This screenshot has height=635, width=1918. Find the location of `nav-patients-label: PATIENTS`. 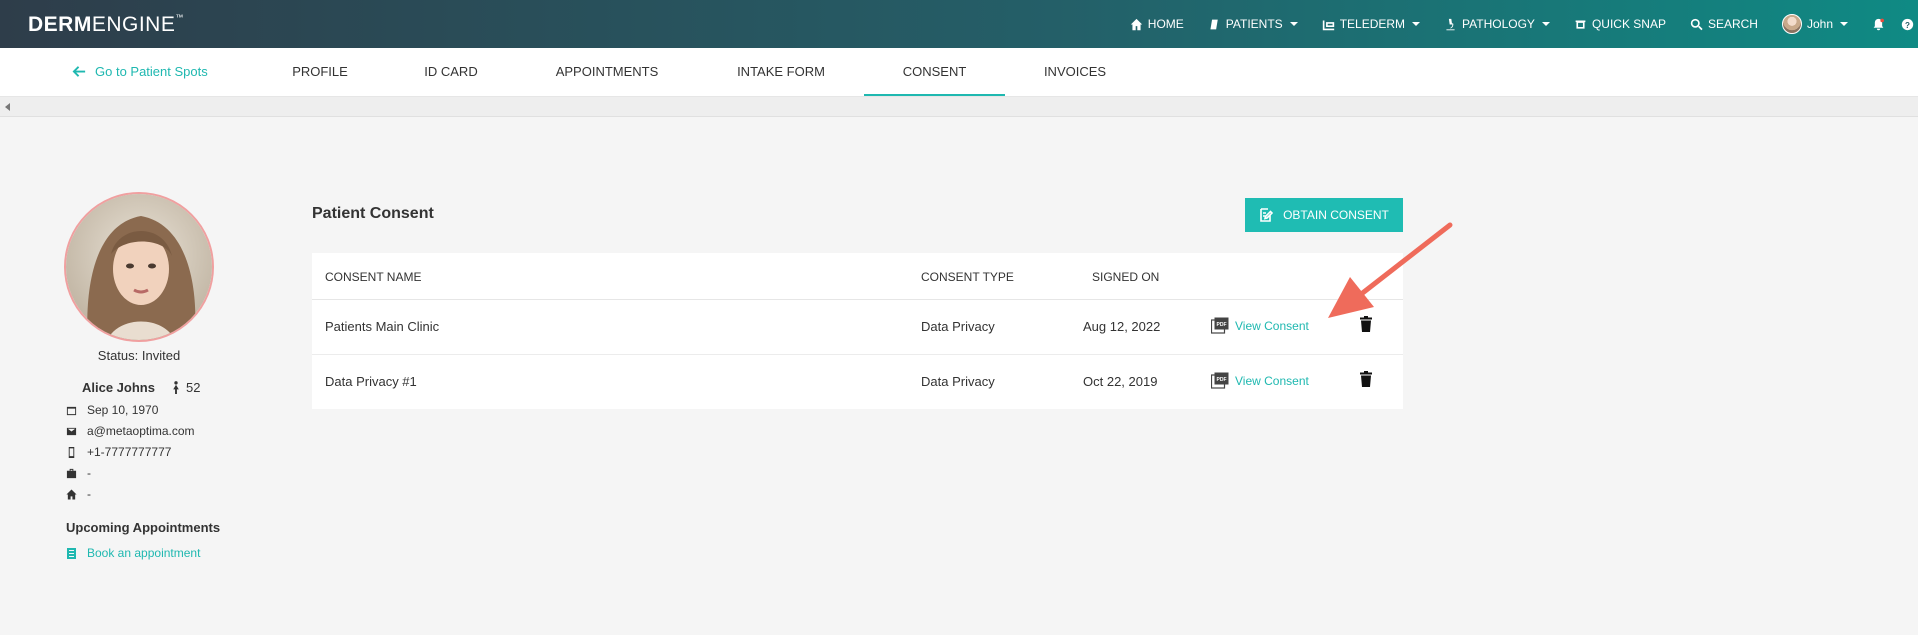

nav-patients-label: PATIENTS is located at coordinates (1254, 24).